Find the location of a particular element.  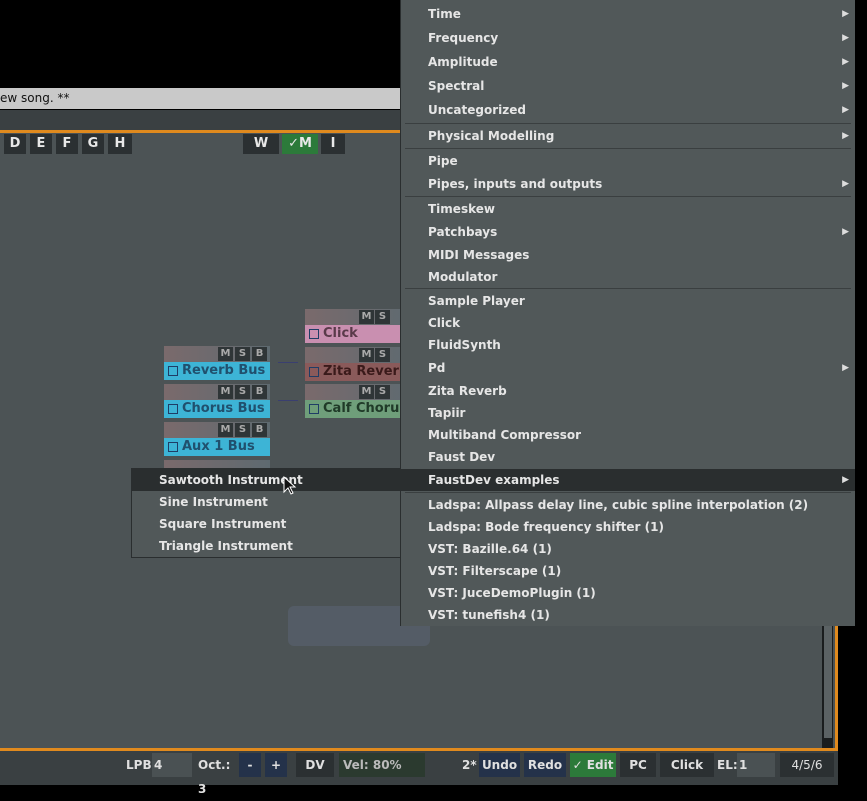

undo-button: Undo is located at coordinates (499, 765).